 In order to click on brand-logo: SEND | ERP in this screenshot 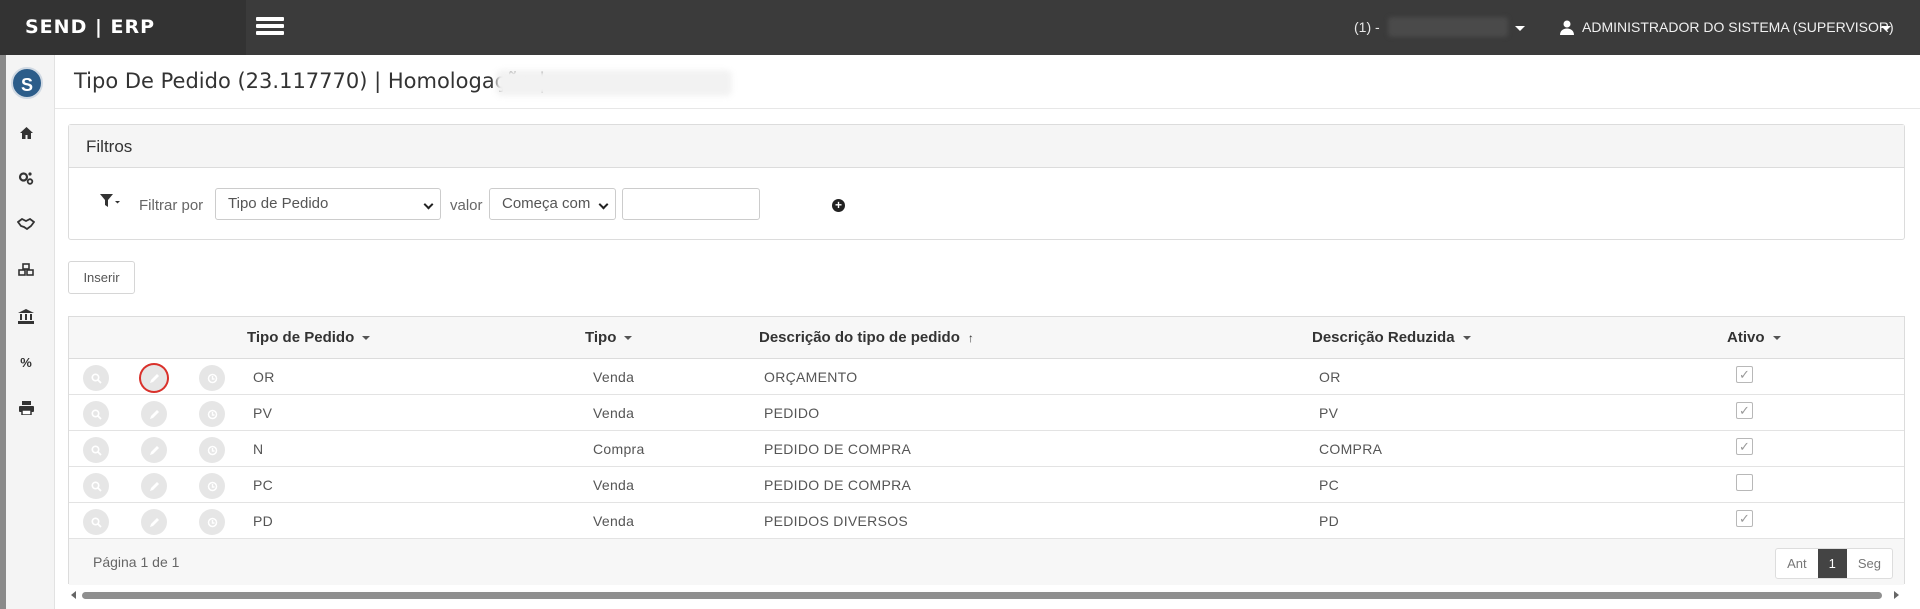, I will do `click(123, 27)`.